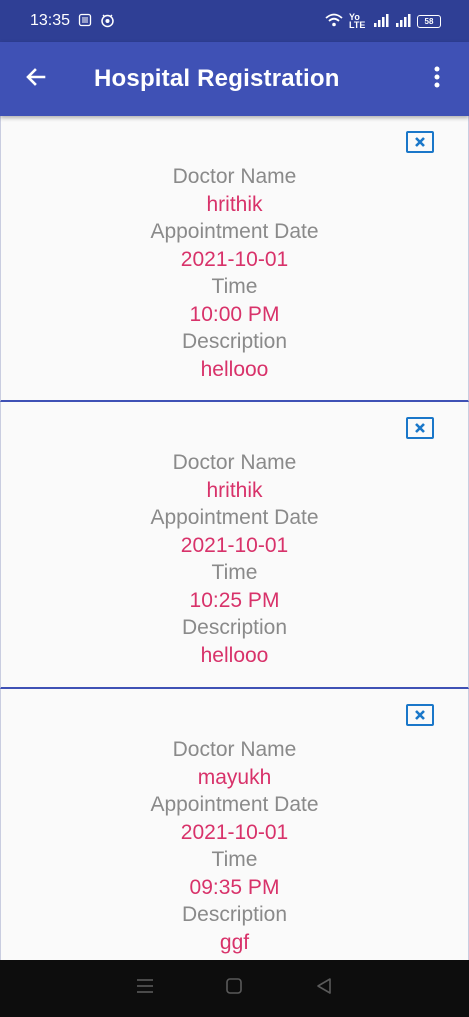  I want to click on arrow-left-icon, so click(36, 79).